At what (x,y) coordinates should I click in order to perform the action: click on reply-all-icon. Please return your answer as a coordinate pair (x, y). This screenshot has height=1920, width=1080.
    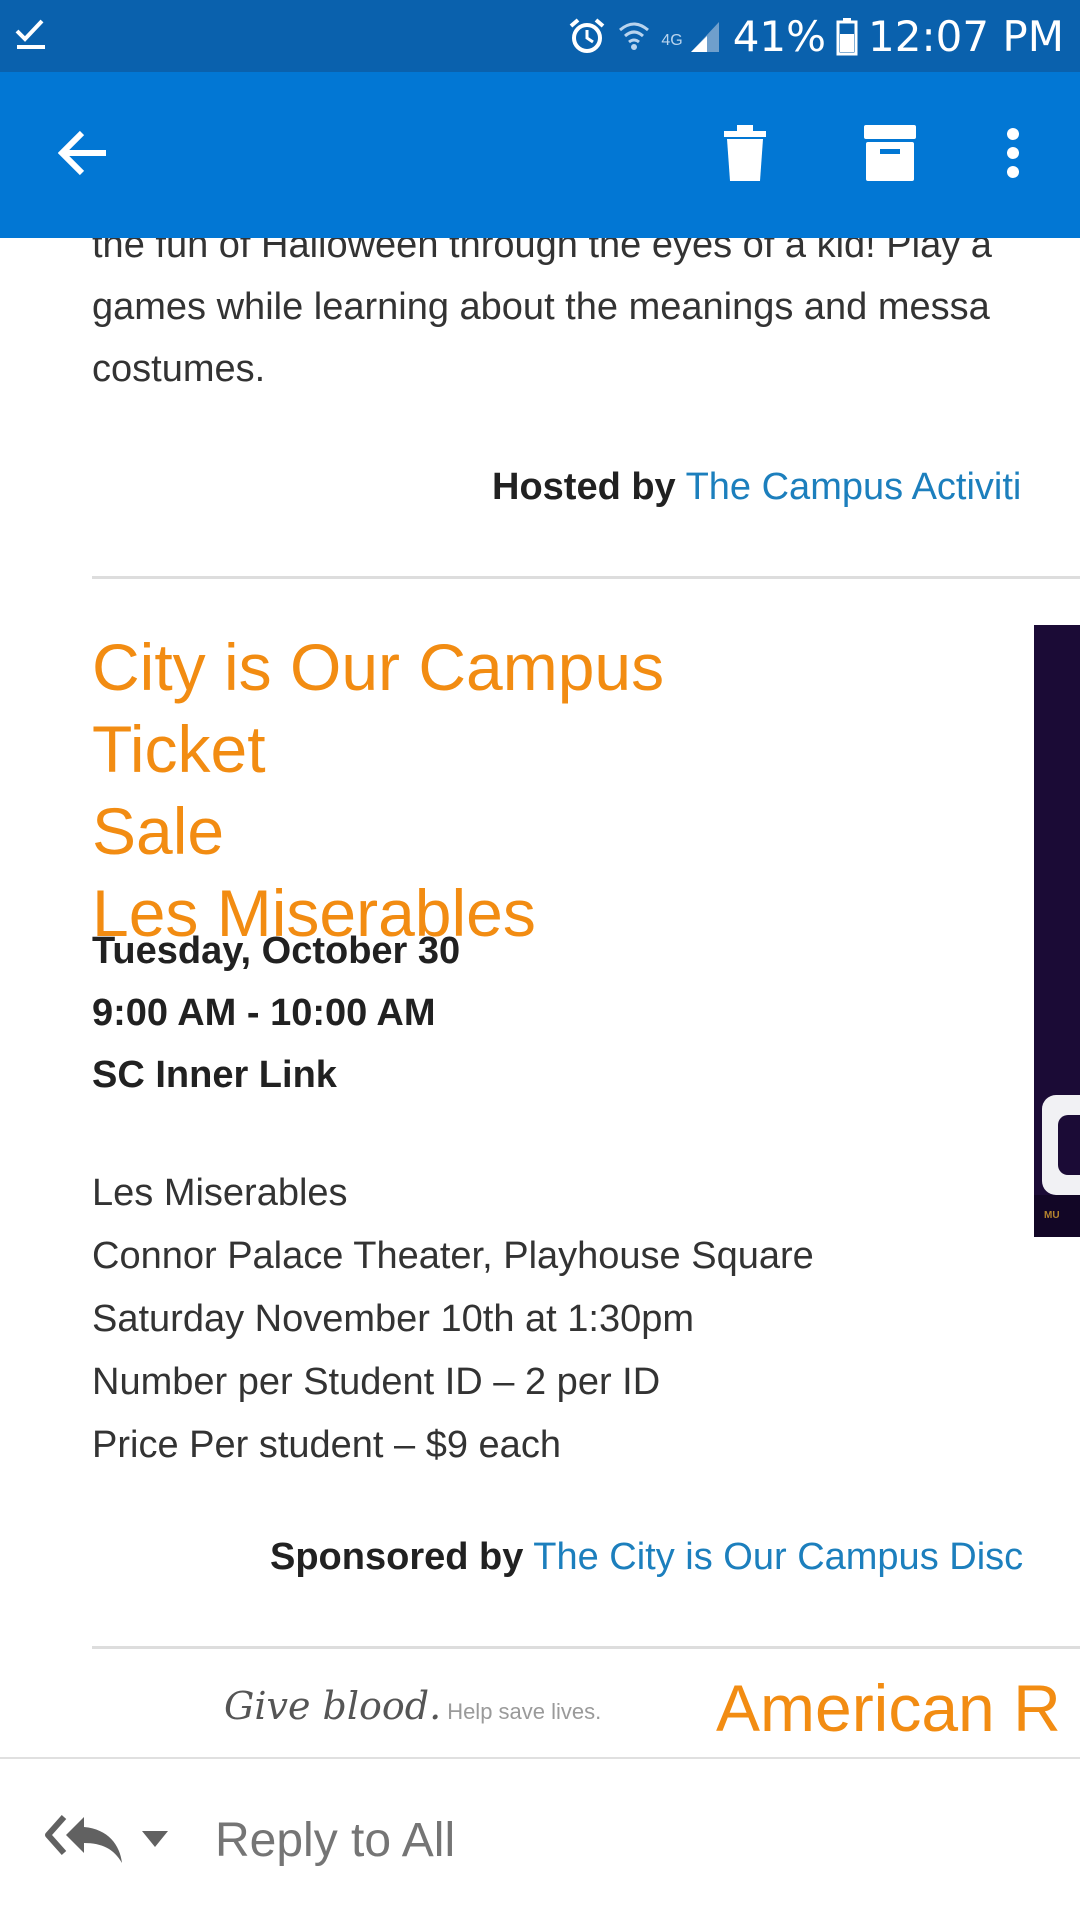
    Looking at the image, I should click on (85, 1843).